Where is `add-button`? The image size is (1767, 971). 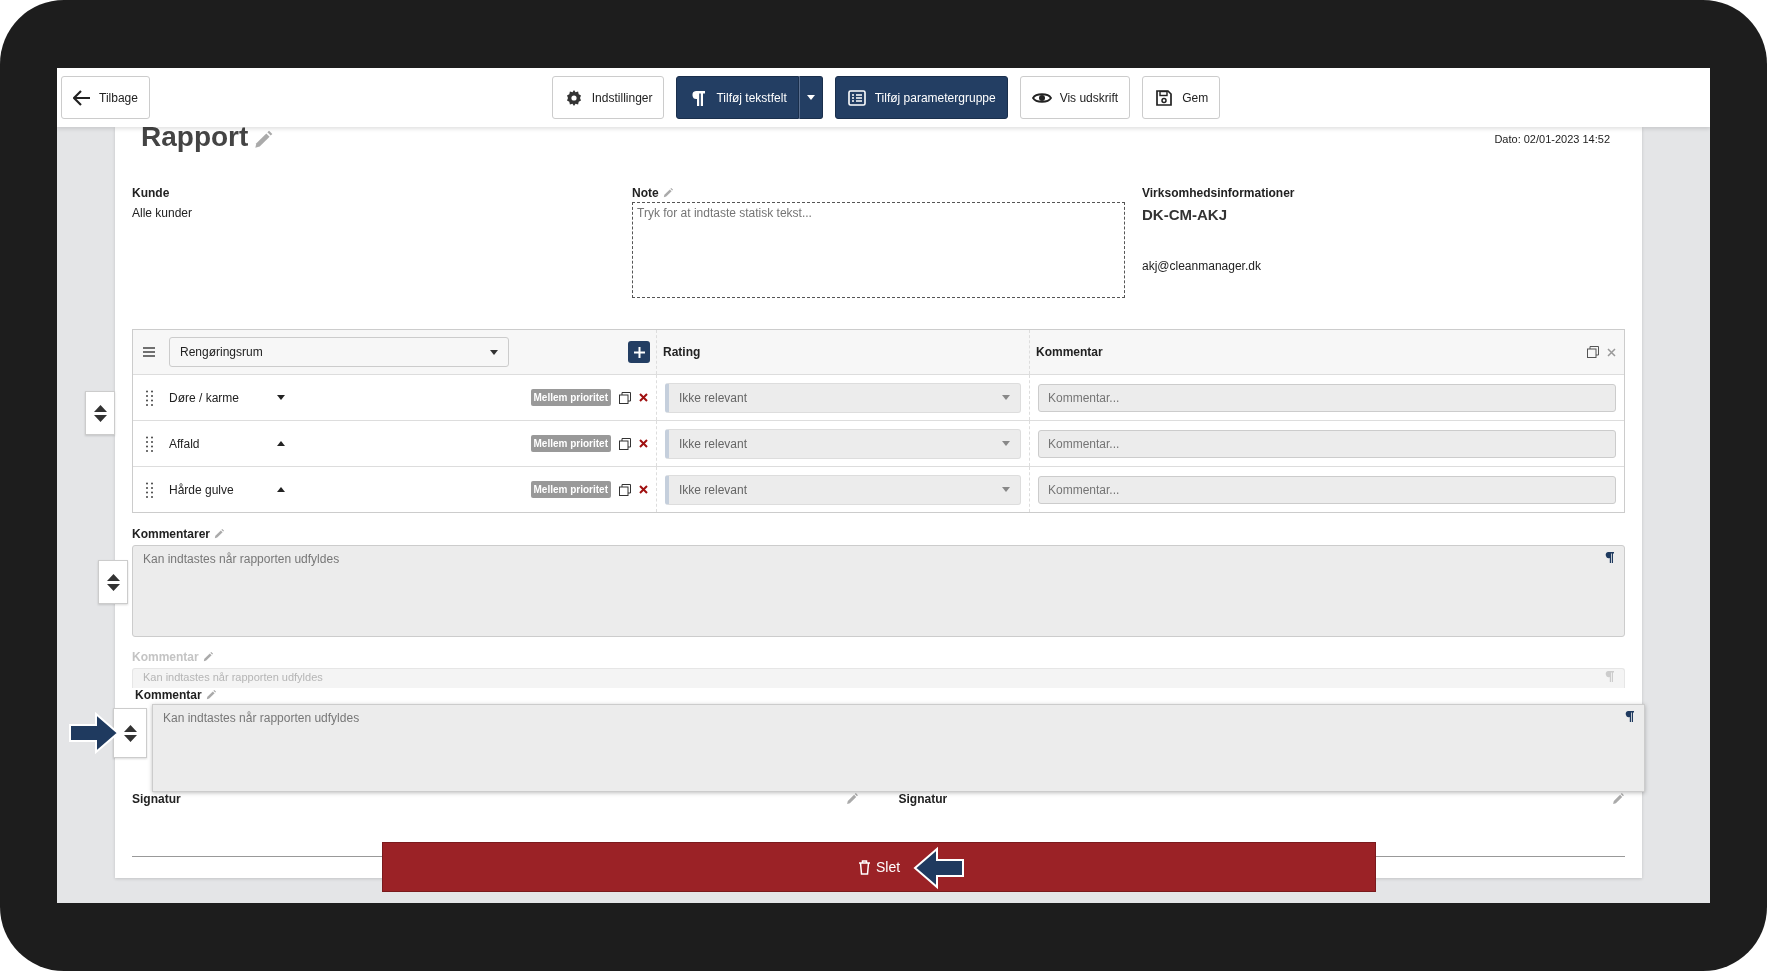 add-button is located at coordinates (639, 352).